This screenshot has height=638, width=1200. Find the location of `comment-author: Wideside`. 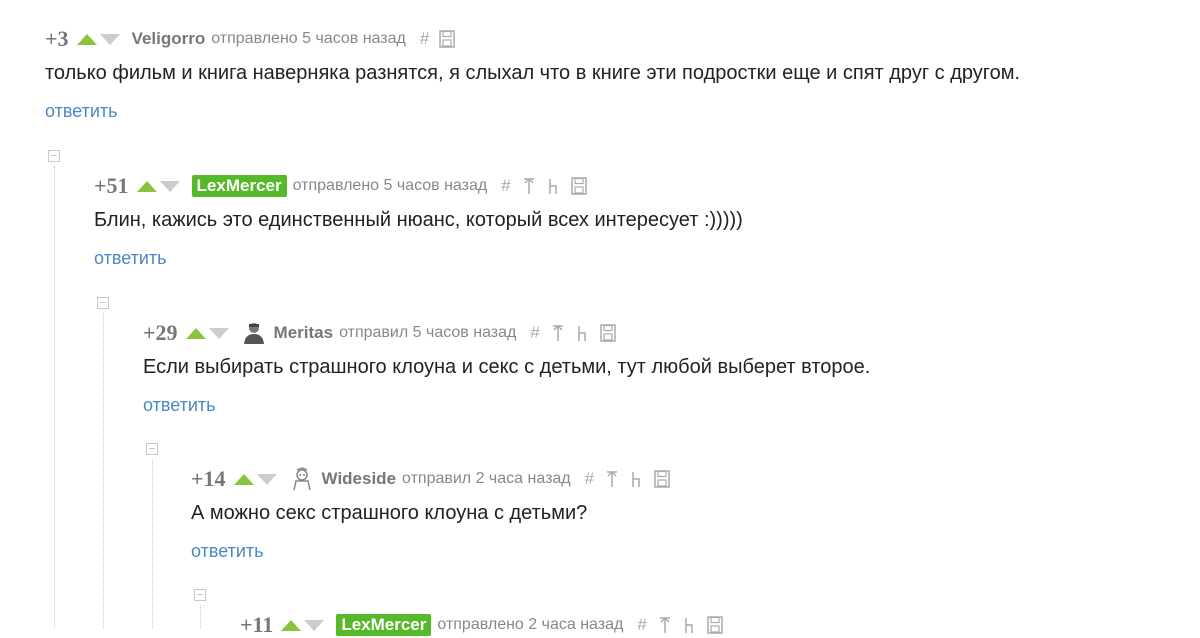

comment-author: Wideside is located at coordinates (359, 479).